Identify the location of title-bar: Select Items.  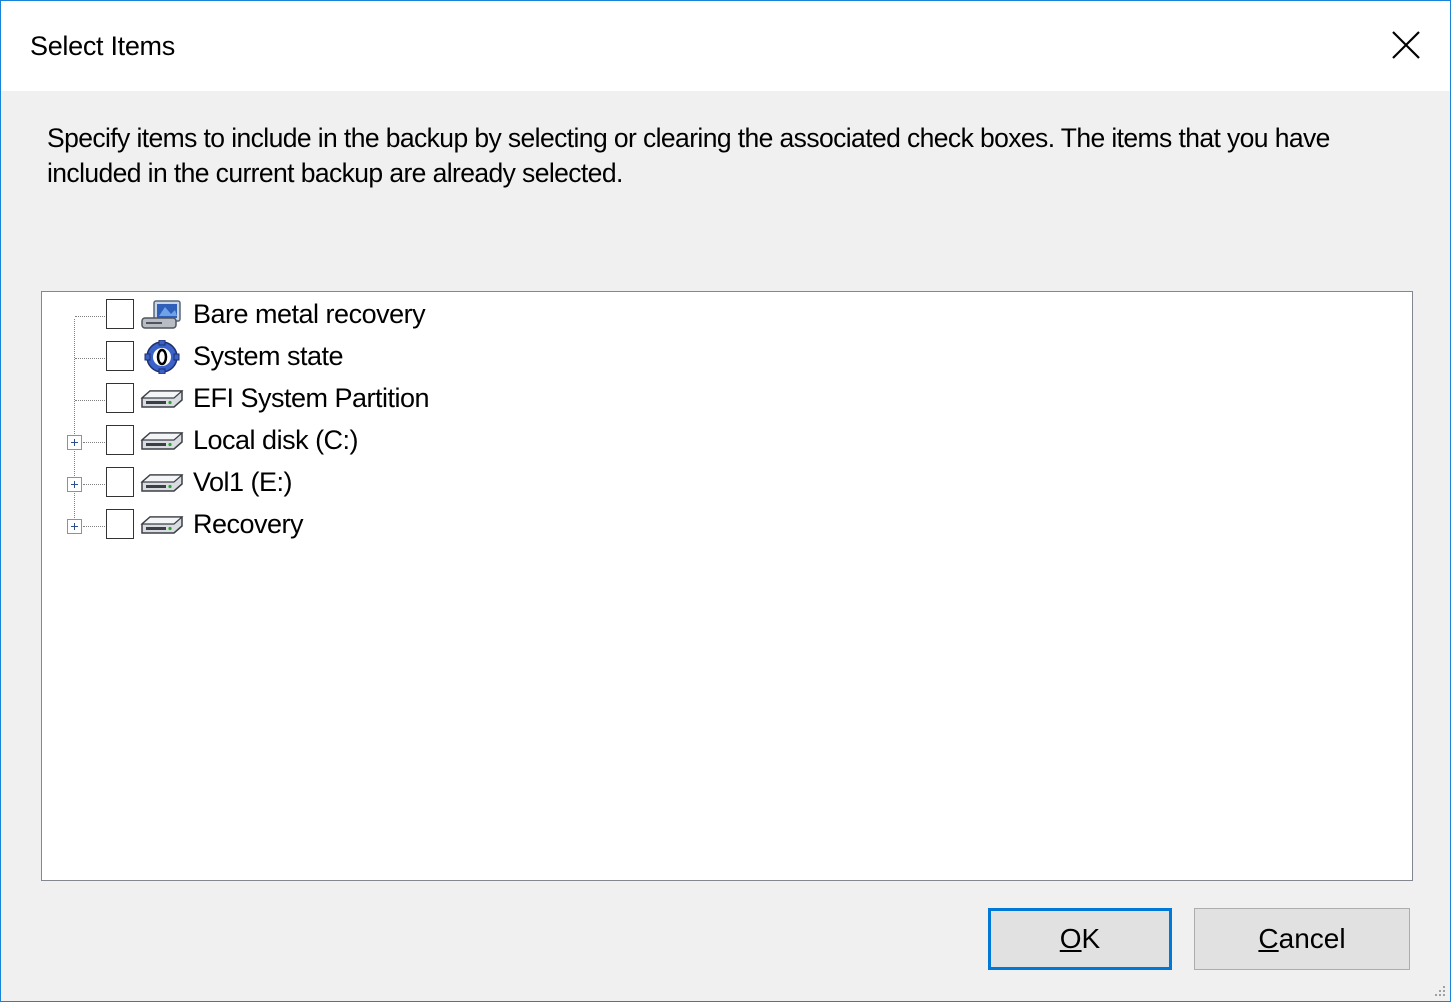
(725, 46).